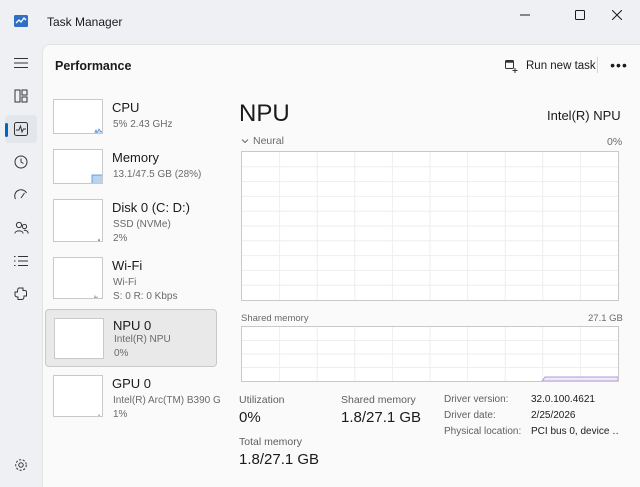  I want to click on settings-icon, so click(21, 465).